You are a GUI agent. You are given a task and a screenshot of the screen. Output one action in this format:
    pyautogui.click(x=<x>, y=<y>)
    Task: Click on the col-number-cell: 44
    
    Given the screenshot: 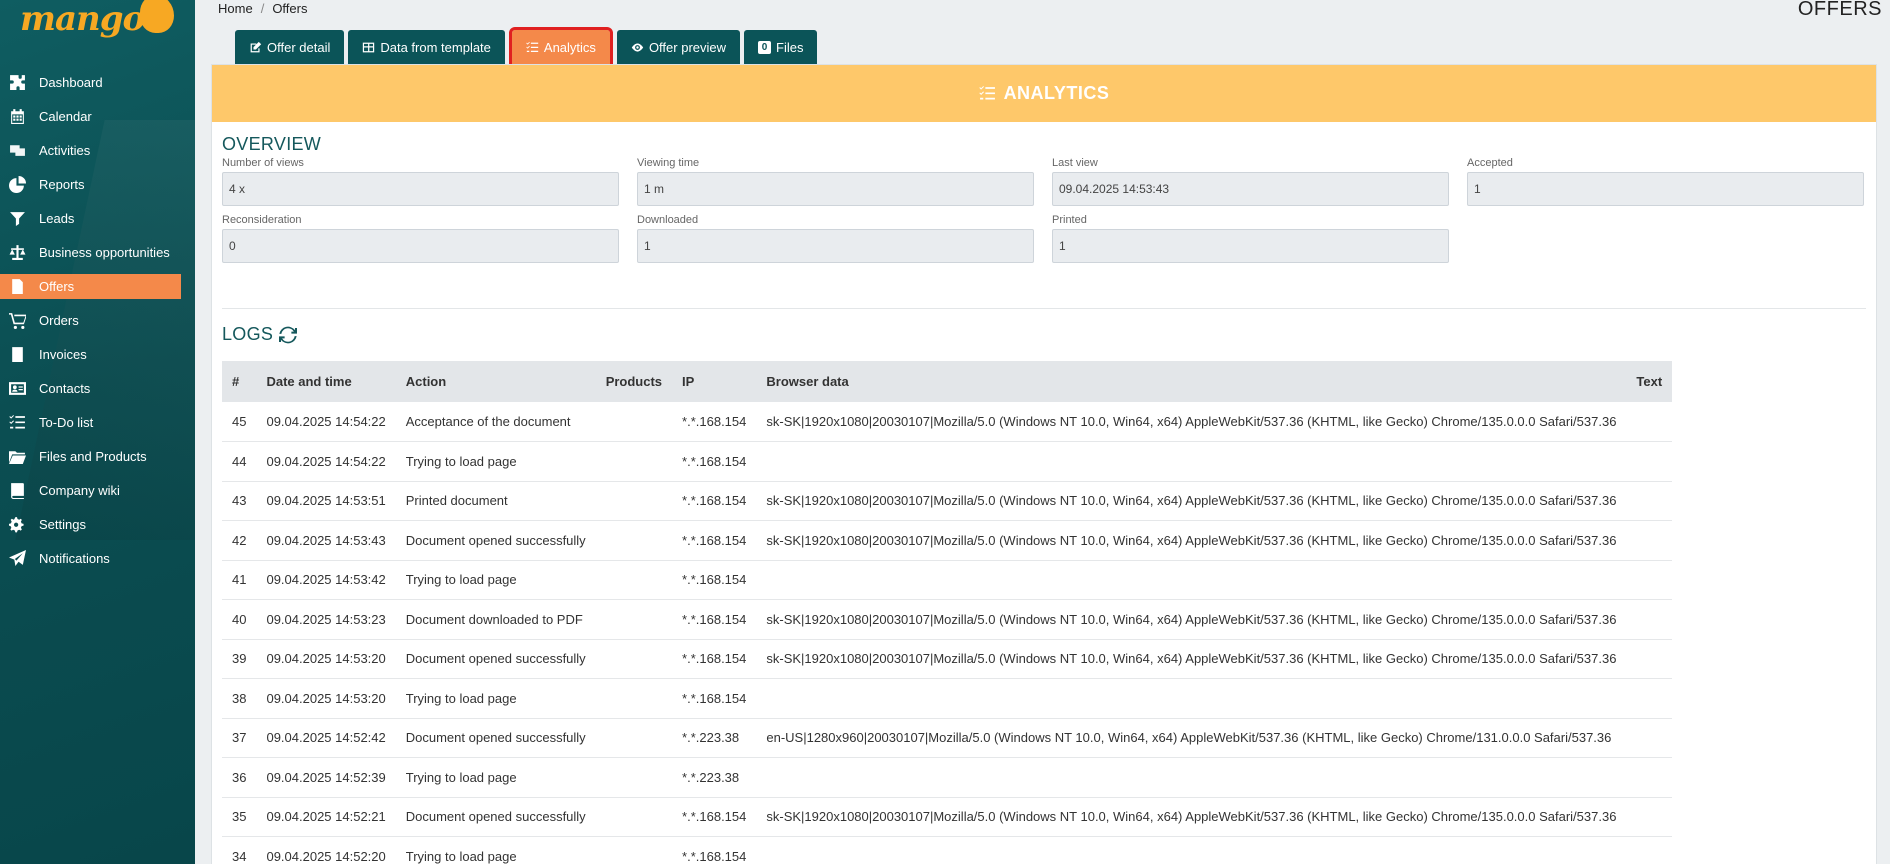 What is the action you would take?
    pyautogui.click(x=239, y=461)
    